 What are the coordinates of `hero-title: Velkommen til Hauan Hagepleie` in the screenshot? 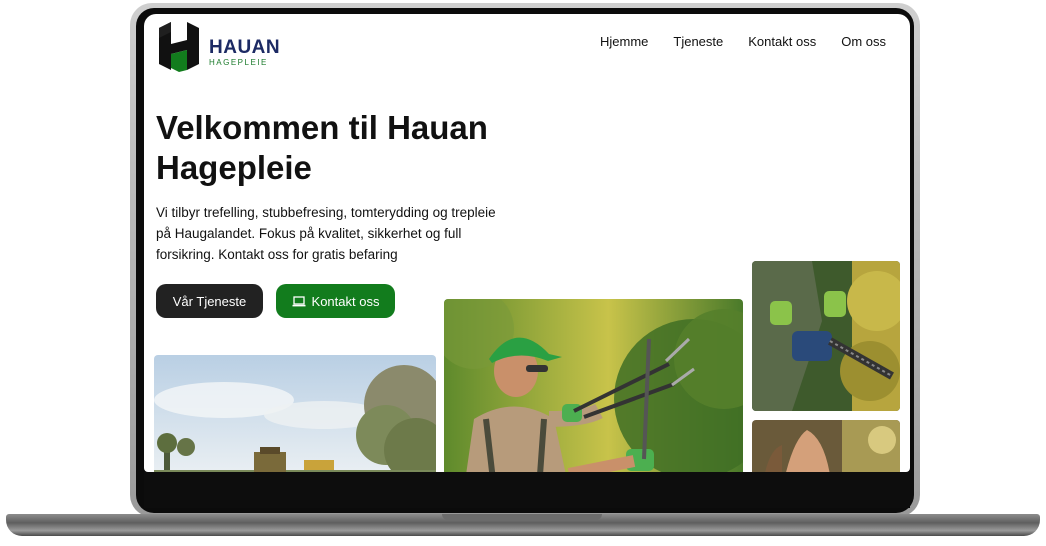 It's located at (322, 147).